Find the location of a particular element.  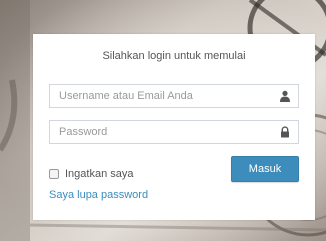

username-field is located at coordinates (174, 96).